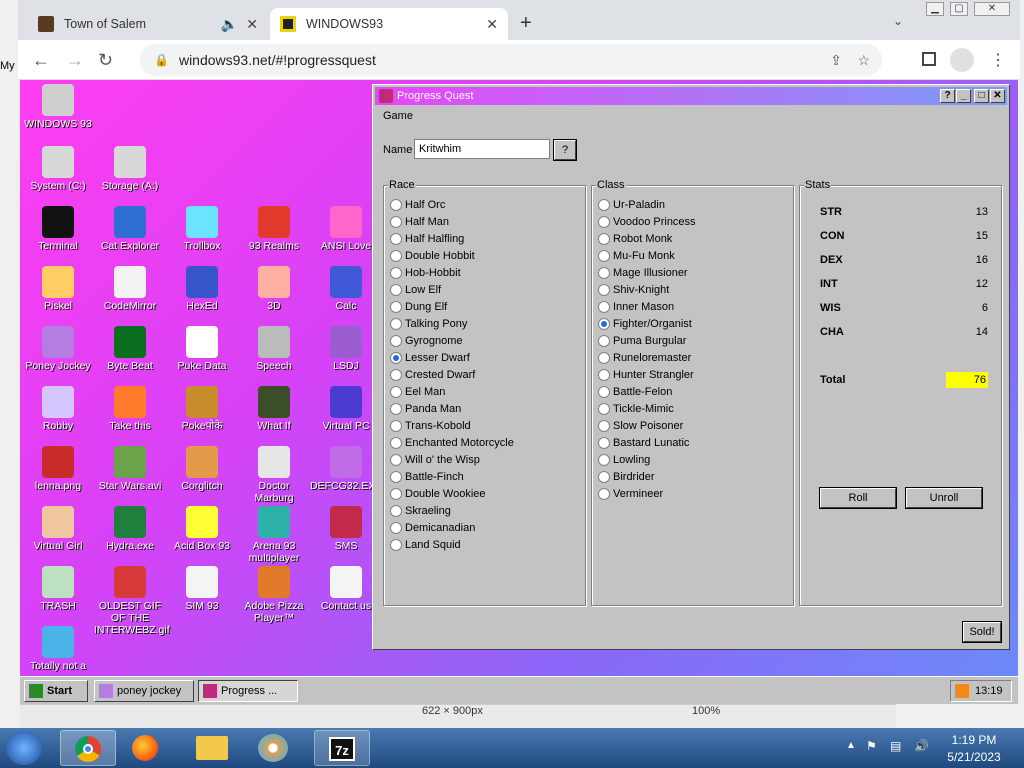 Image resolution: width=1024 pixels, height=768 pixels. What do you see at coordinates (130, 349) in the screenshot?
I see `desktop-icon: Byte Beat` at bounding box center [130, 349].